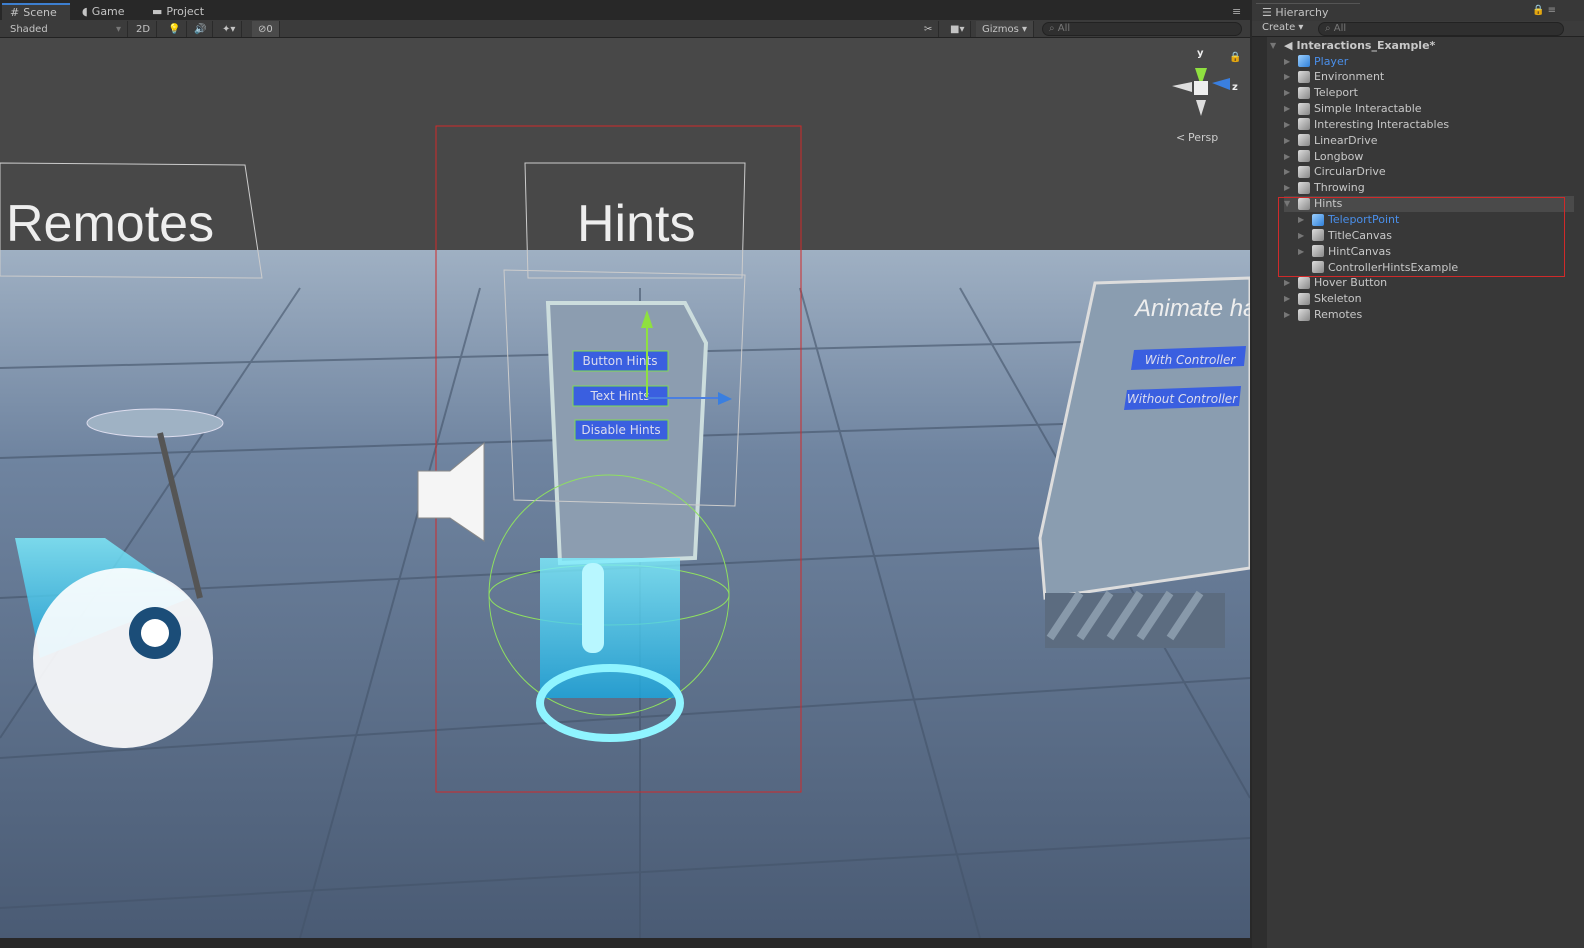 The width and height of the screenshot is (1584, 948). I want to click on hint-buttons: Button Hints Text Hints Disable Hints, so click(620, 395).